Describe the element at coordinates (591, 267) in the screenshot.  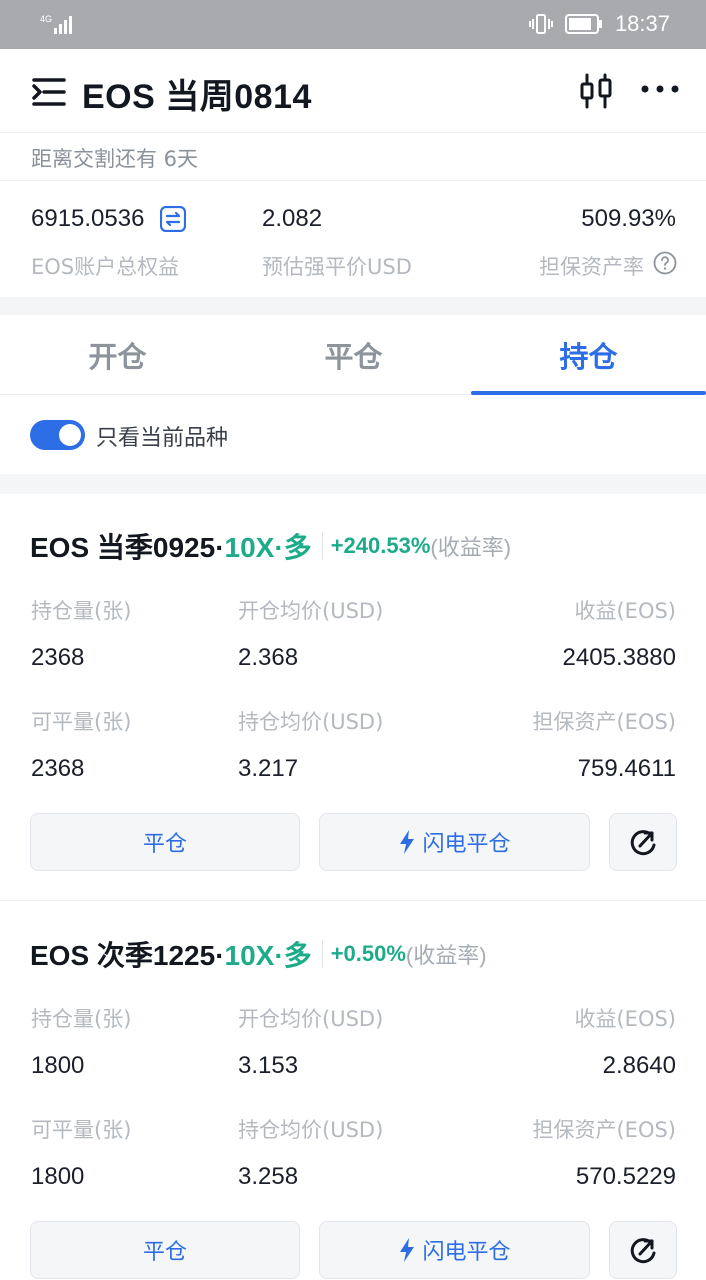
I see `margin-ratio-label: 担保资产率` at that location.